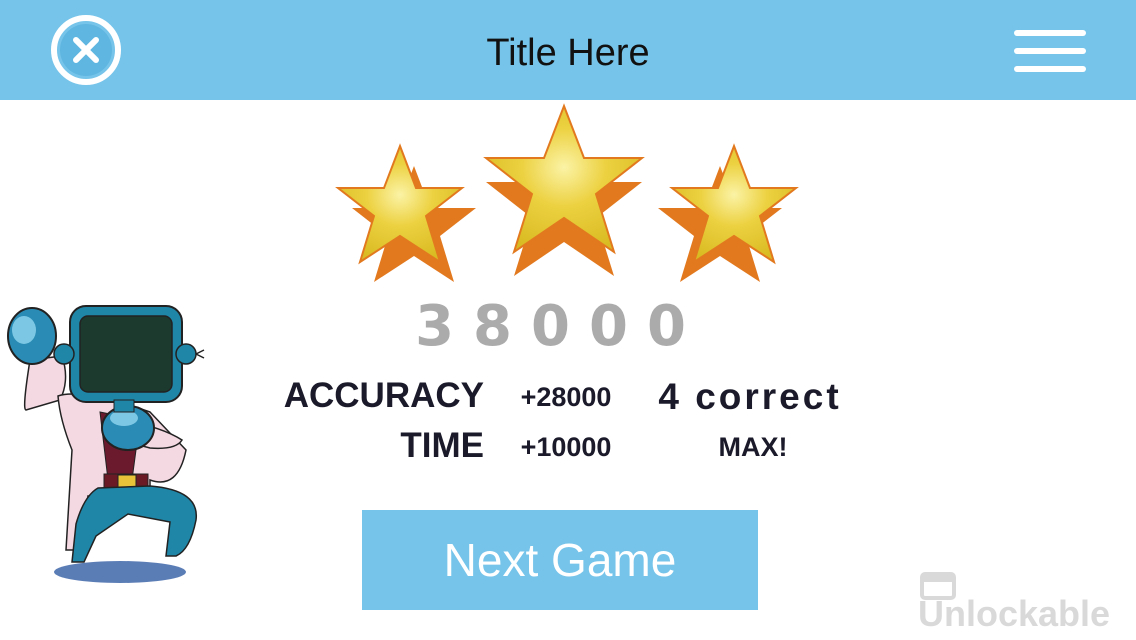 The height and width of the screenshot is (640, 1136). Describe the element at coordinates (560, 326) in the screenshot. I see `total-score: 38000` at that location.